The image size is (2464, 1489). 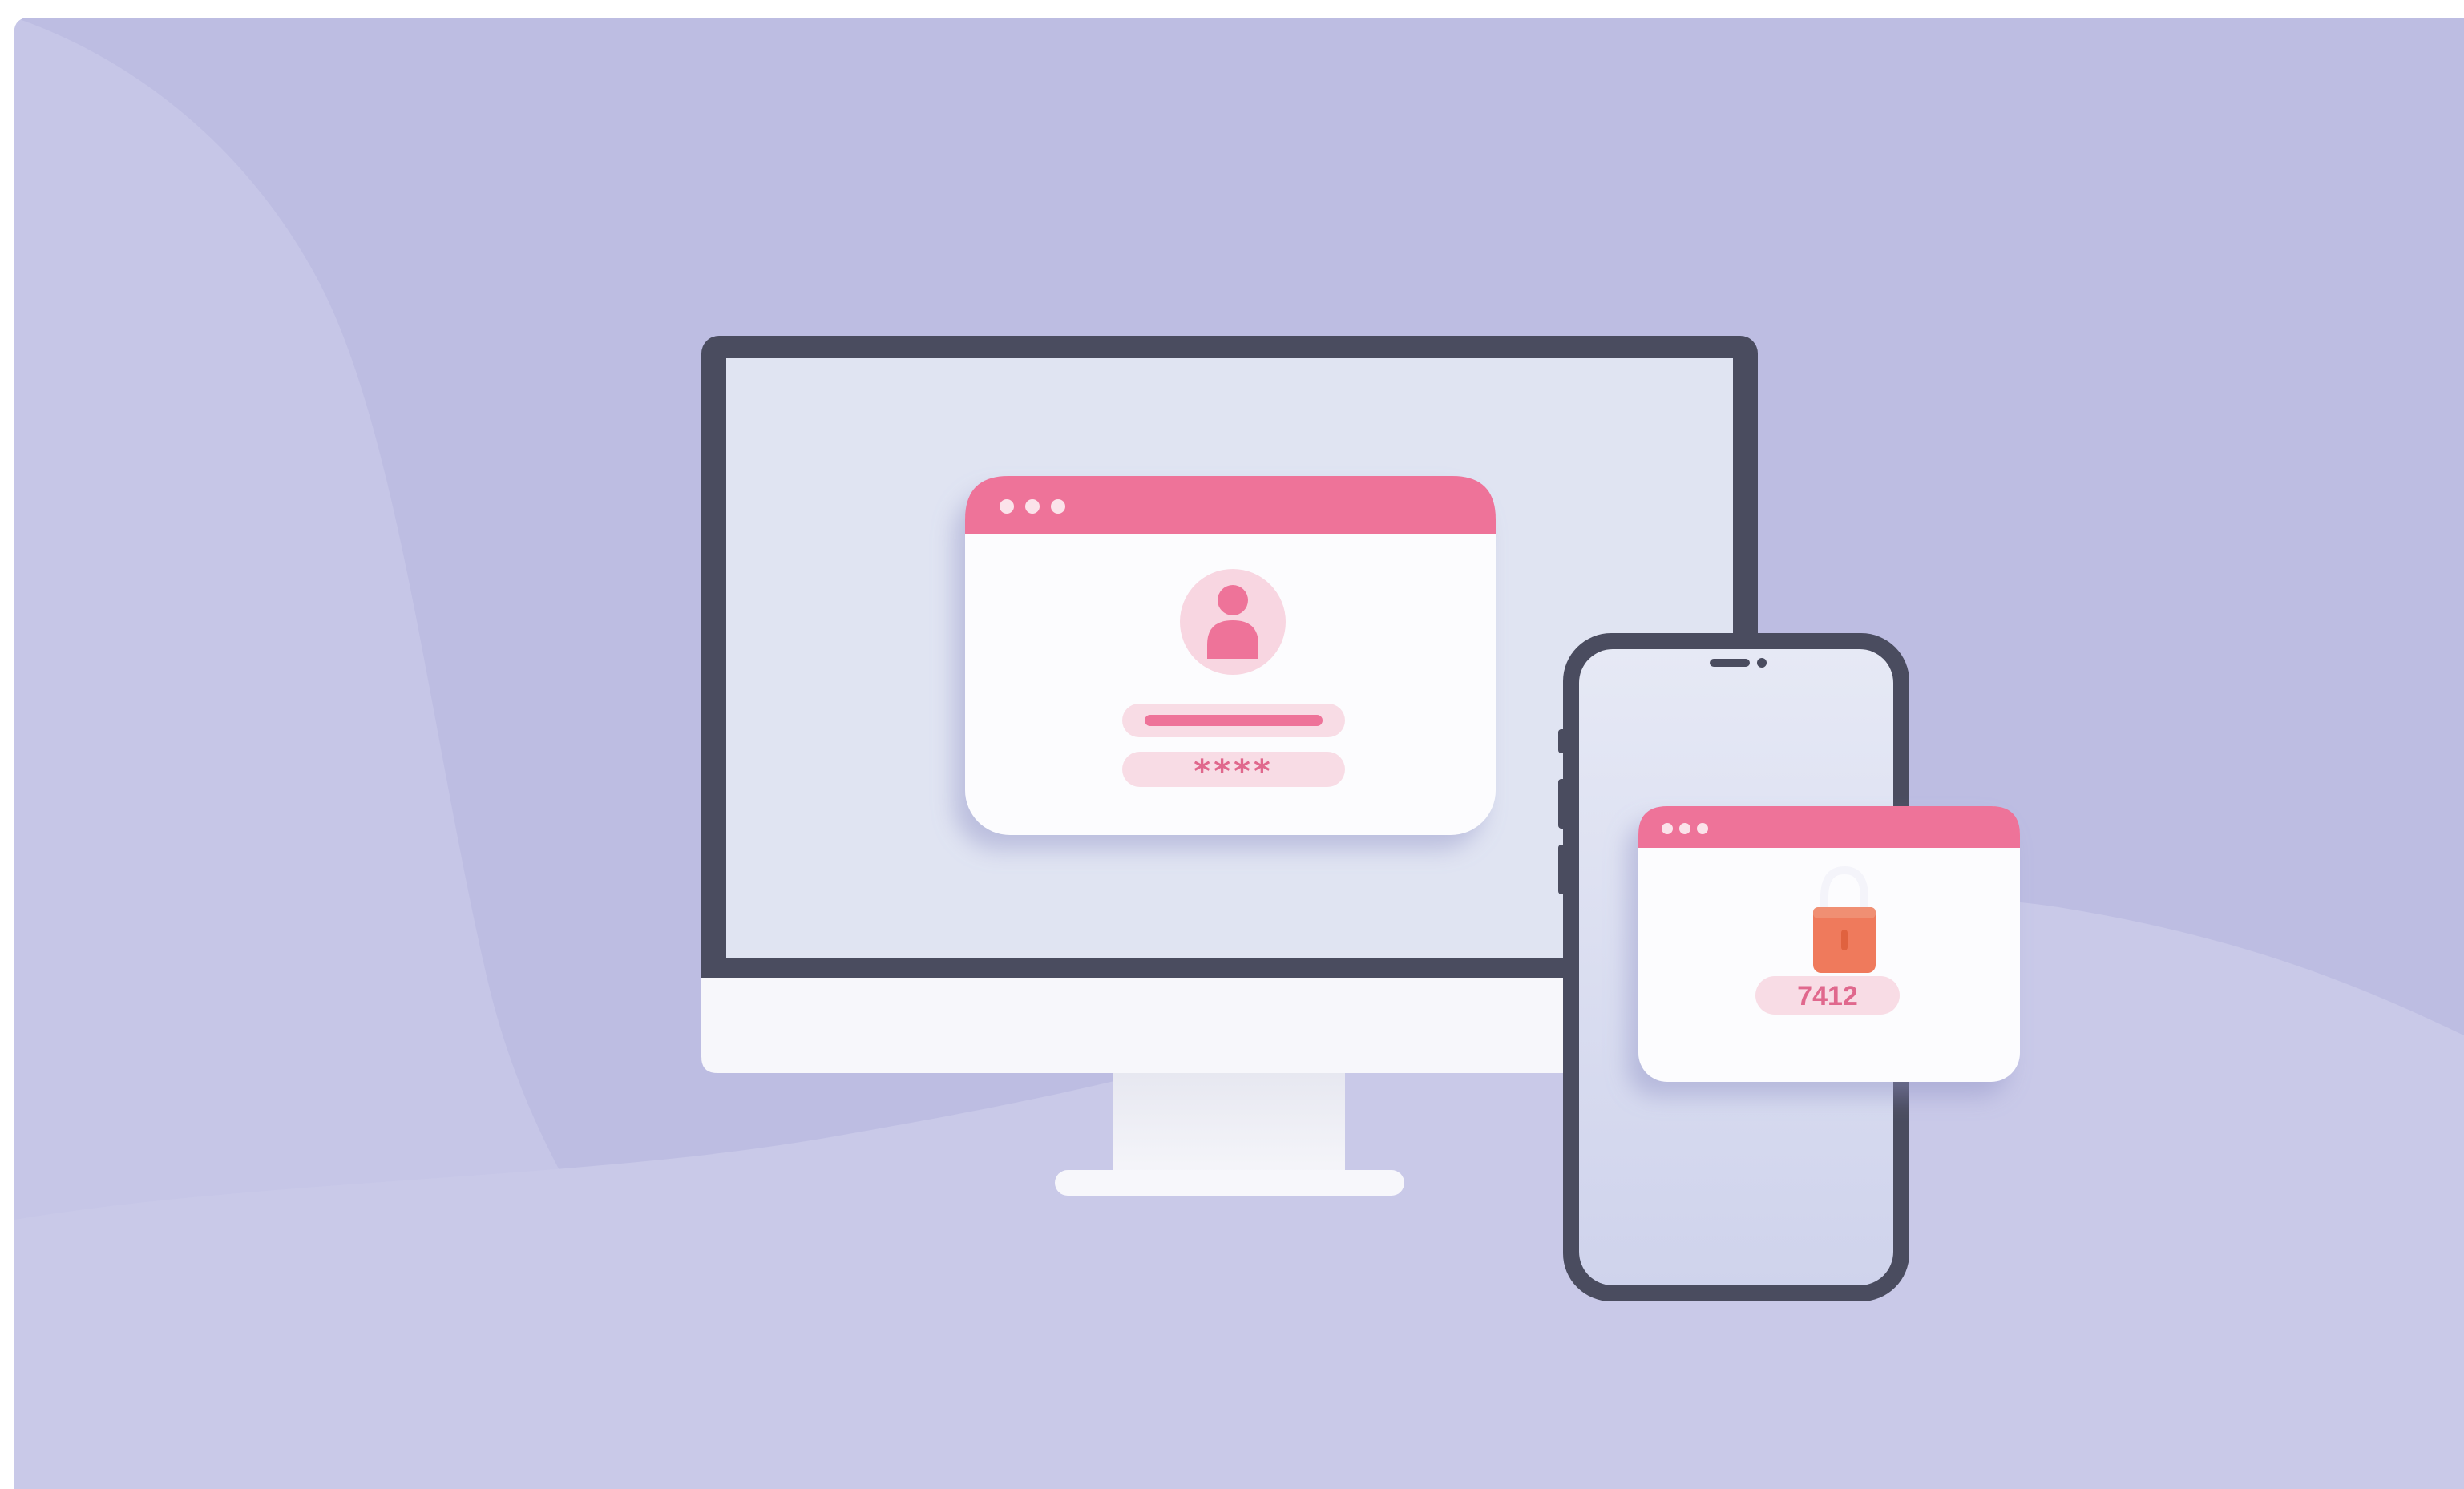 I want to click on otp-window-titlebar, so click(x=1829, y=827).